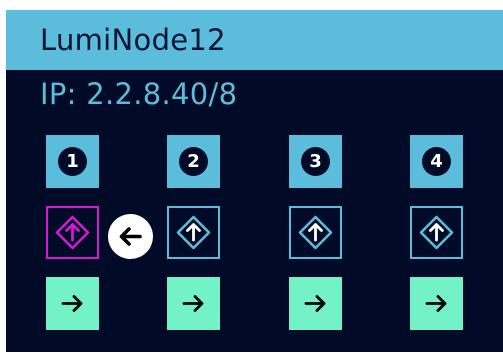  I want to click on port-number-badge-4: 4, so click(436, 161).